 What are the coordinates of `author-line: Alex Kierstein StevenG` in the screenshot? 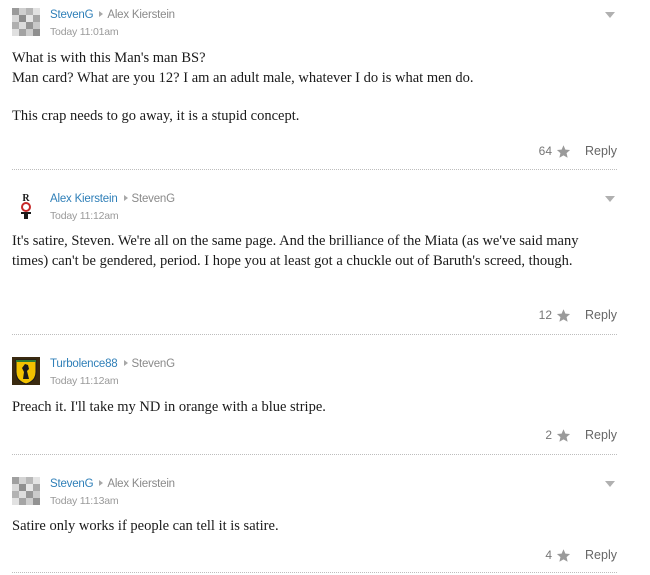 It's located at (112, 199).